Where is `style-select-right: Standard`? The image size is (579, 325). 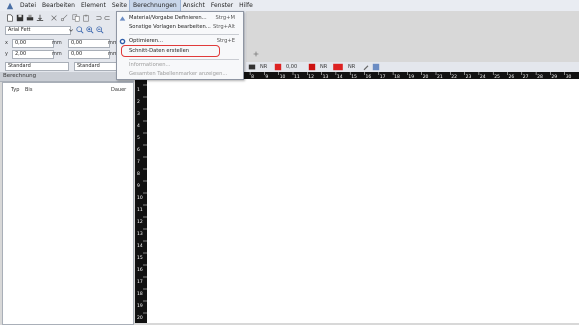
style-select-right: Standard is located at coordinates (97, 66).